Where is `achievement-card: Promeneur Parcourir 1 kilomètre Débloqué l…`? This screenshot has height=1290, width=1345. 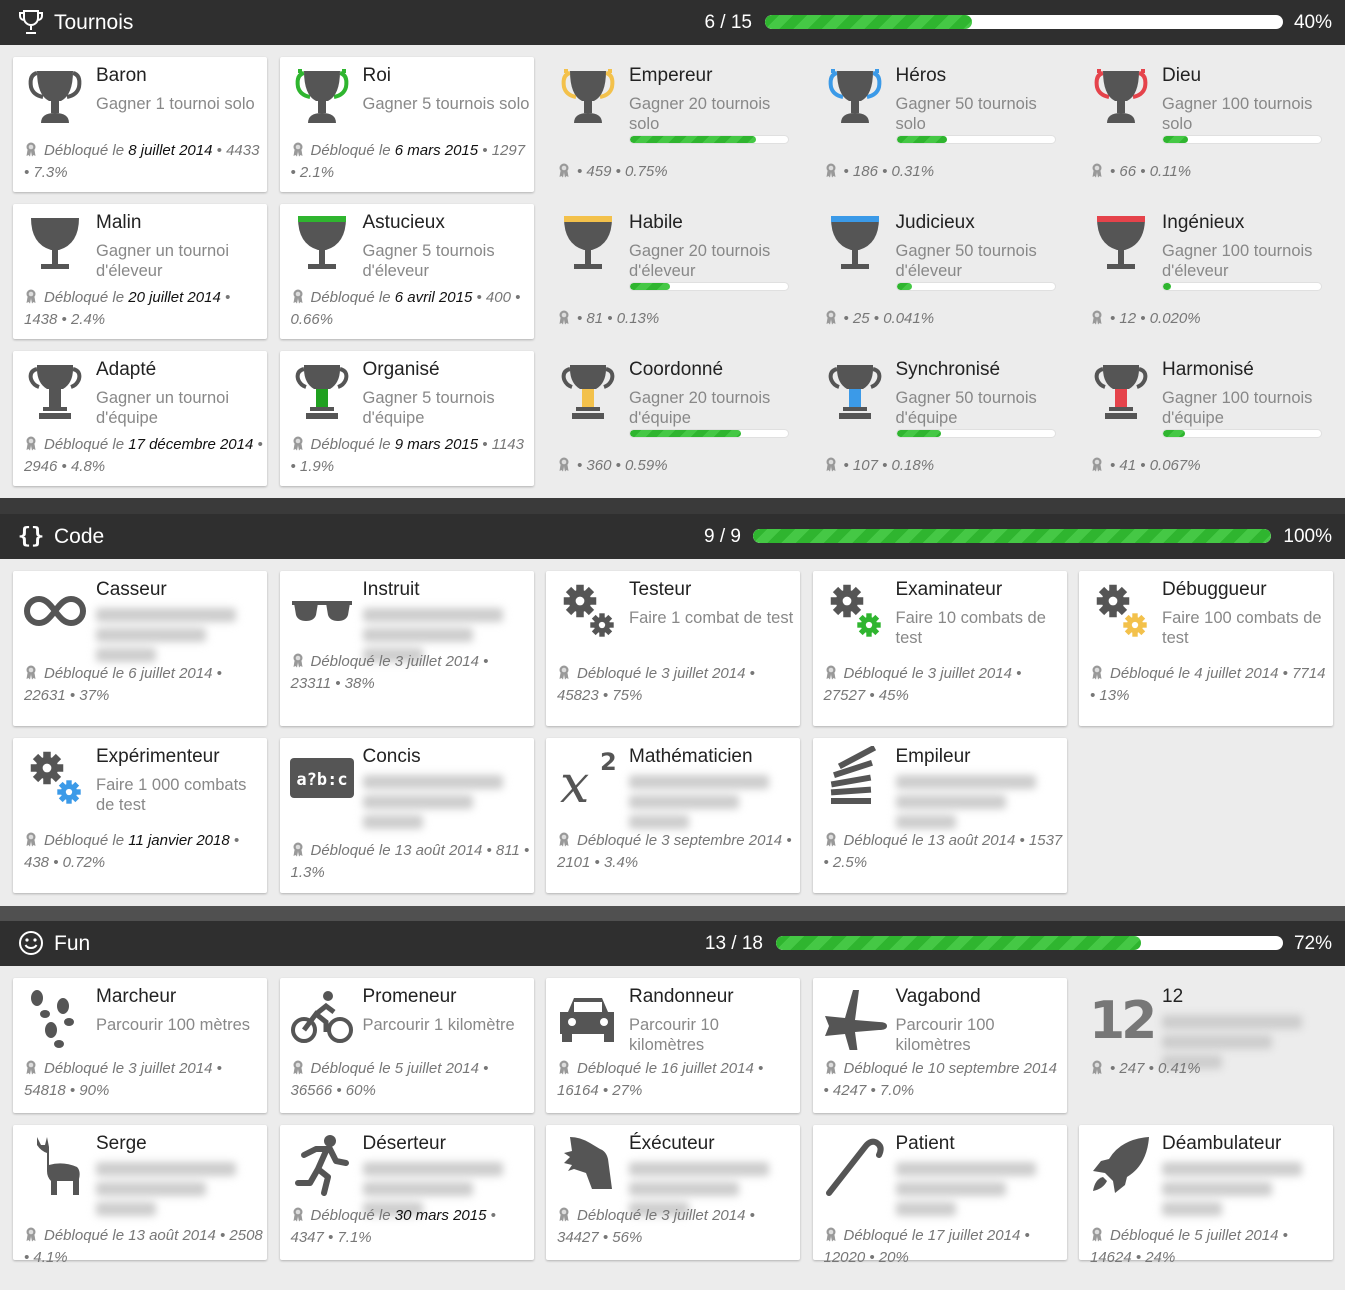 achievement-card: Promeneur Parcourir 1 kilomètre Débloqué l… is located at coordinates (406, 1045).